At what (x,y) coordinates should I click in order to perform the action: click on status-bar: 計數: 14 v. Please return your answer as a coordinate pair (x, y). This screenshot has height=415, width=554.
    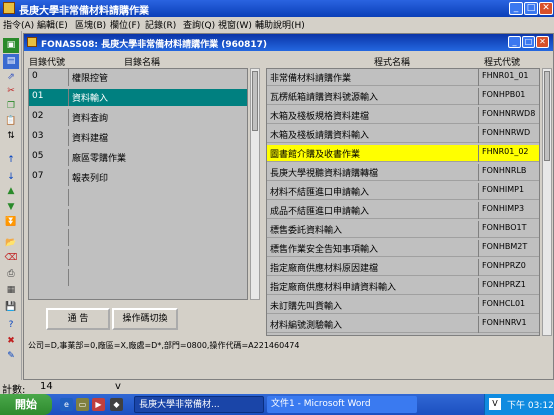
    Looking at the image, I should click on (277, 388).